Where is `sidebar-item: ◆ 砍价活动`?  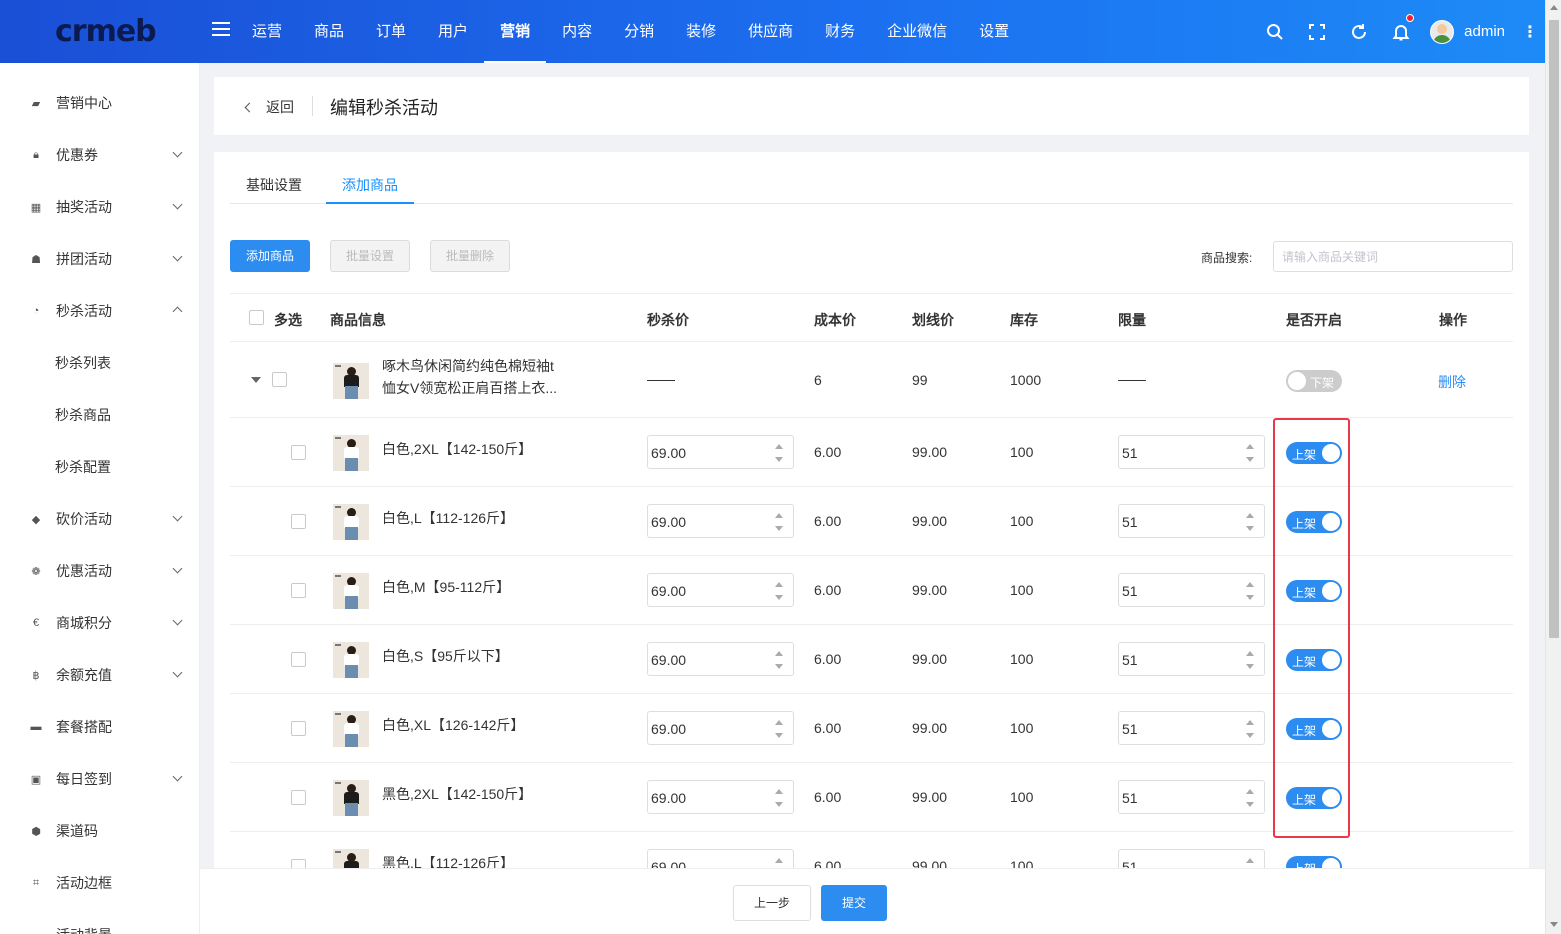
sidebar-item: ◆ 砍价活动 is located at coordinates (99, 519).